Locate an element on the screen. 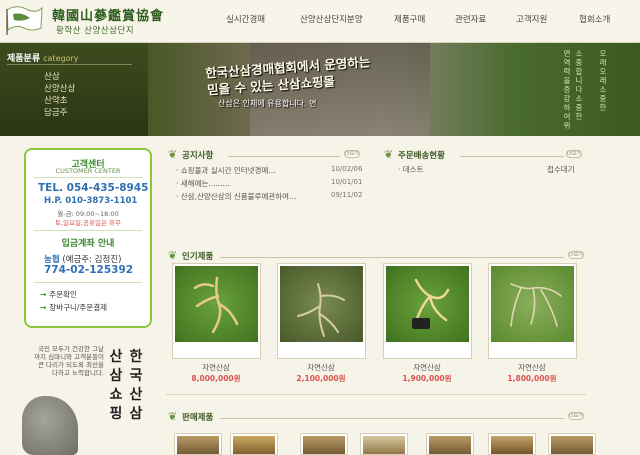 The width and height of the screenshot is (640, 455). mobile-number: H.P. 010-3873-1101 is located at coordinates (91, 201).